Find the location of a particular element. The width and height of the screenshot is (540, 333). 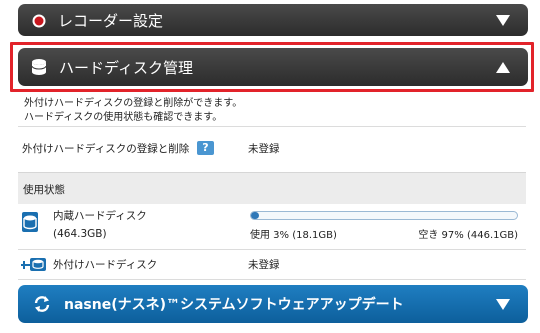

external-hdd-row: 外付けハードディスク 未登録 is located at coordinates (272, 264).